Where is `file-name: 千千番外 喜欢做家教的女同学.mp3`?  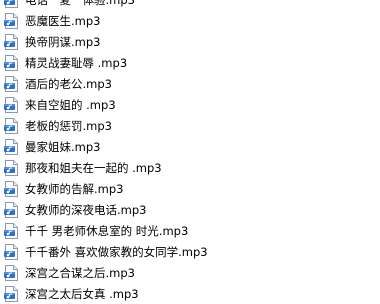 file-name: 千千番外 喜欢做家教的女同学.mp3 is located at coordinates (116, 252).